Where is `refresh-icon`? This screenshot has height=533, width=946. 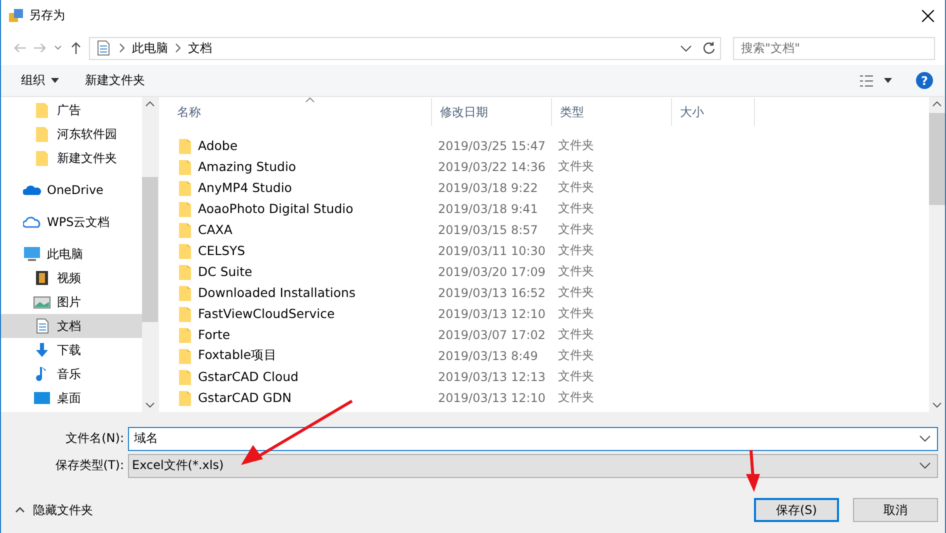
refresh-icon is located at coordinates (709, 48).